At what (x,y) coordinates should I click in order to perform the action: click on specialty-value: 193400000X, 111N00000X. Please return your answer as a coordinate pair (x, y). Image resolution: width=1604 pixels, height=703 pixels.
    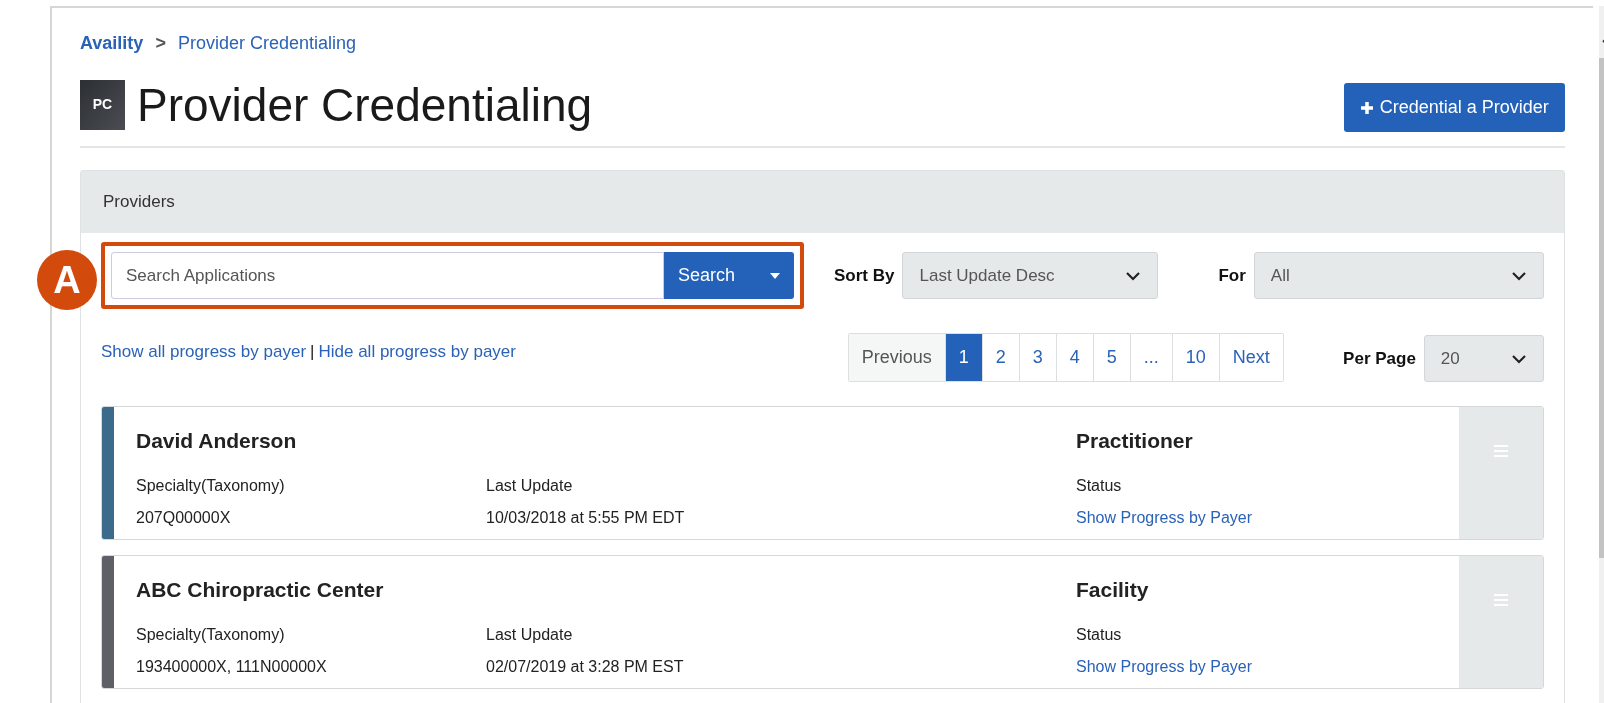
    Looking at the image, I should click on (232, 667).